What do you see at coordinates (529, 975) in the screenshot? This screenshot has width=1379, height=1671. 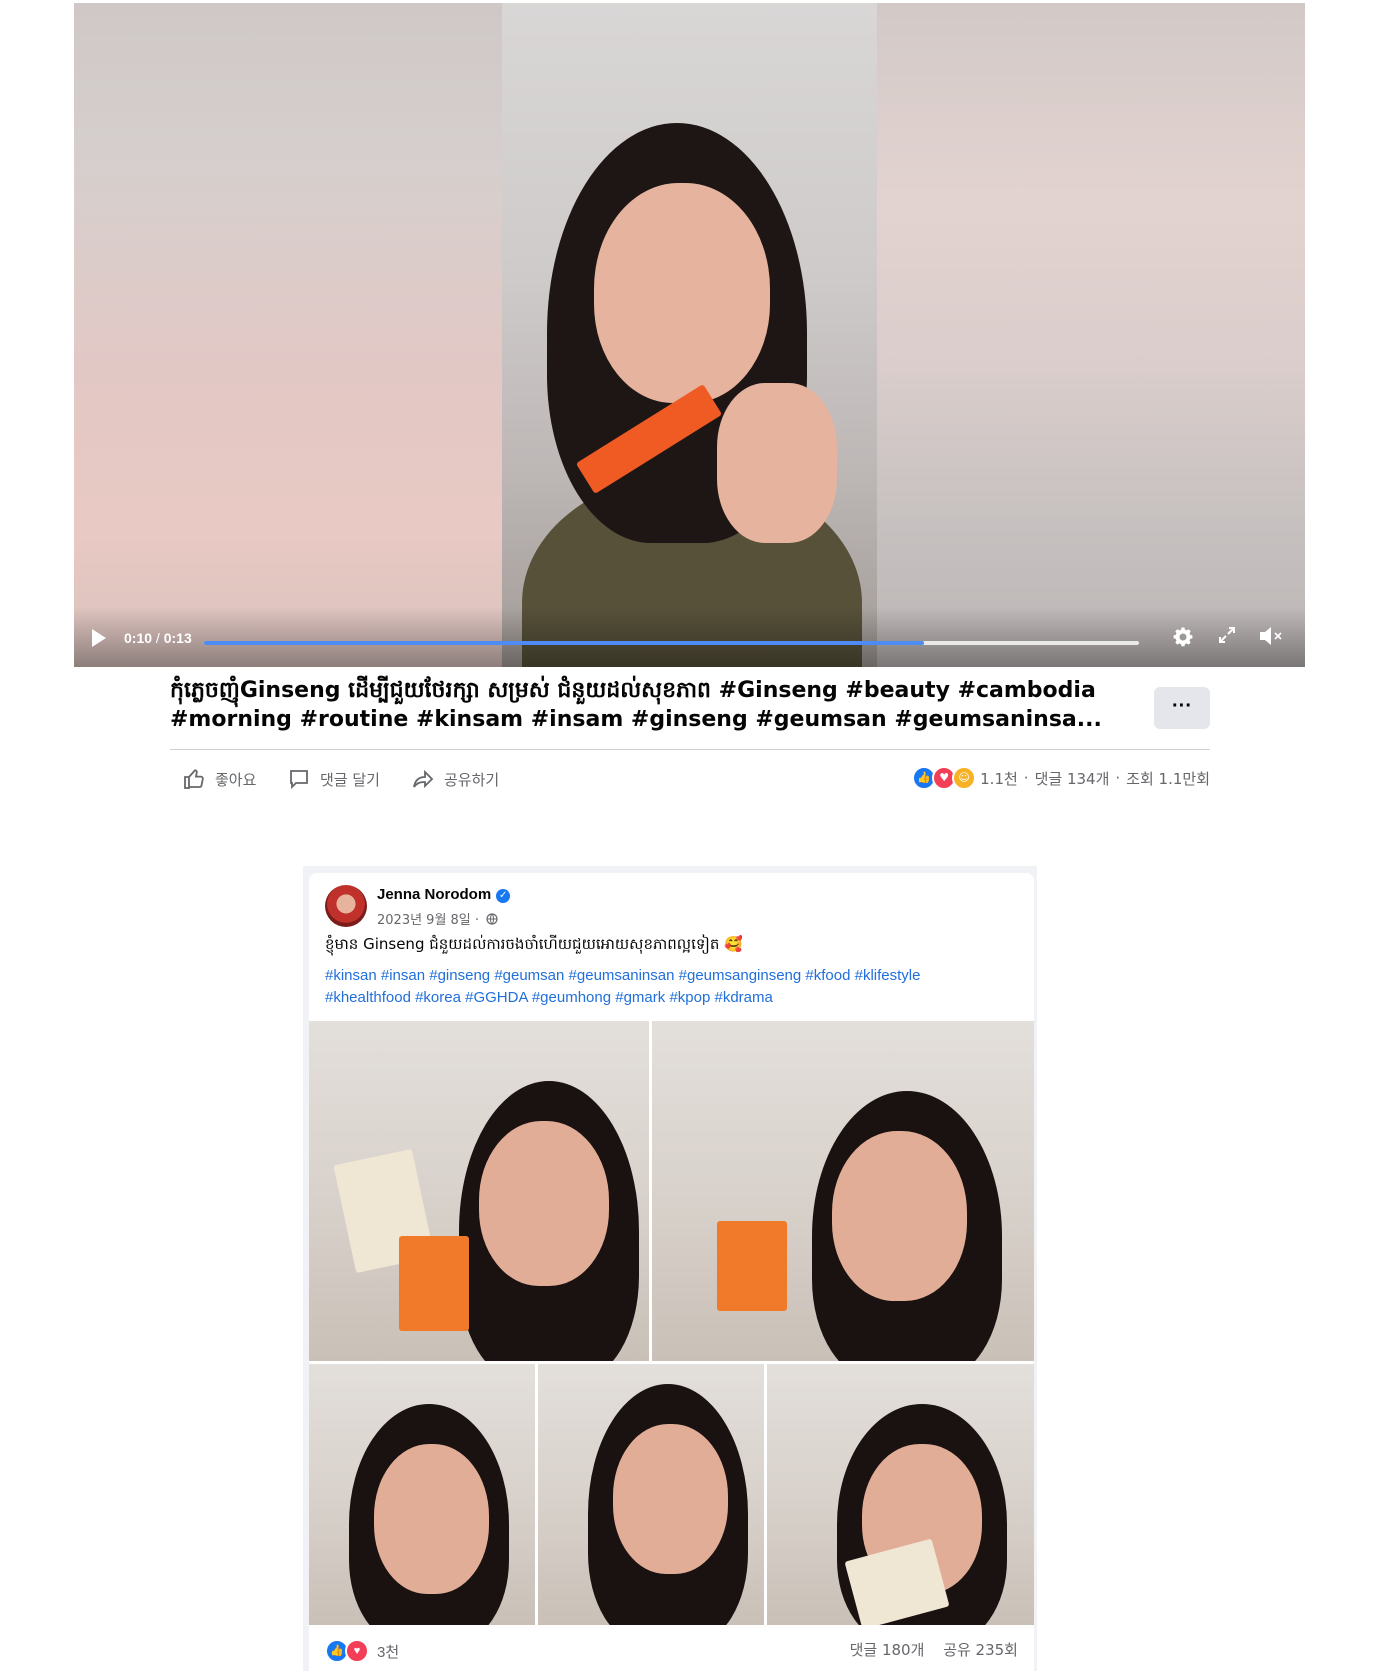 I see `hashtag-link: #geumsan` at bounding box center [529, 975].